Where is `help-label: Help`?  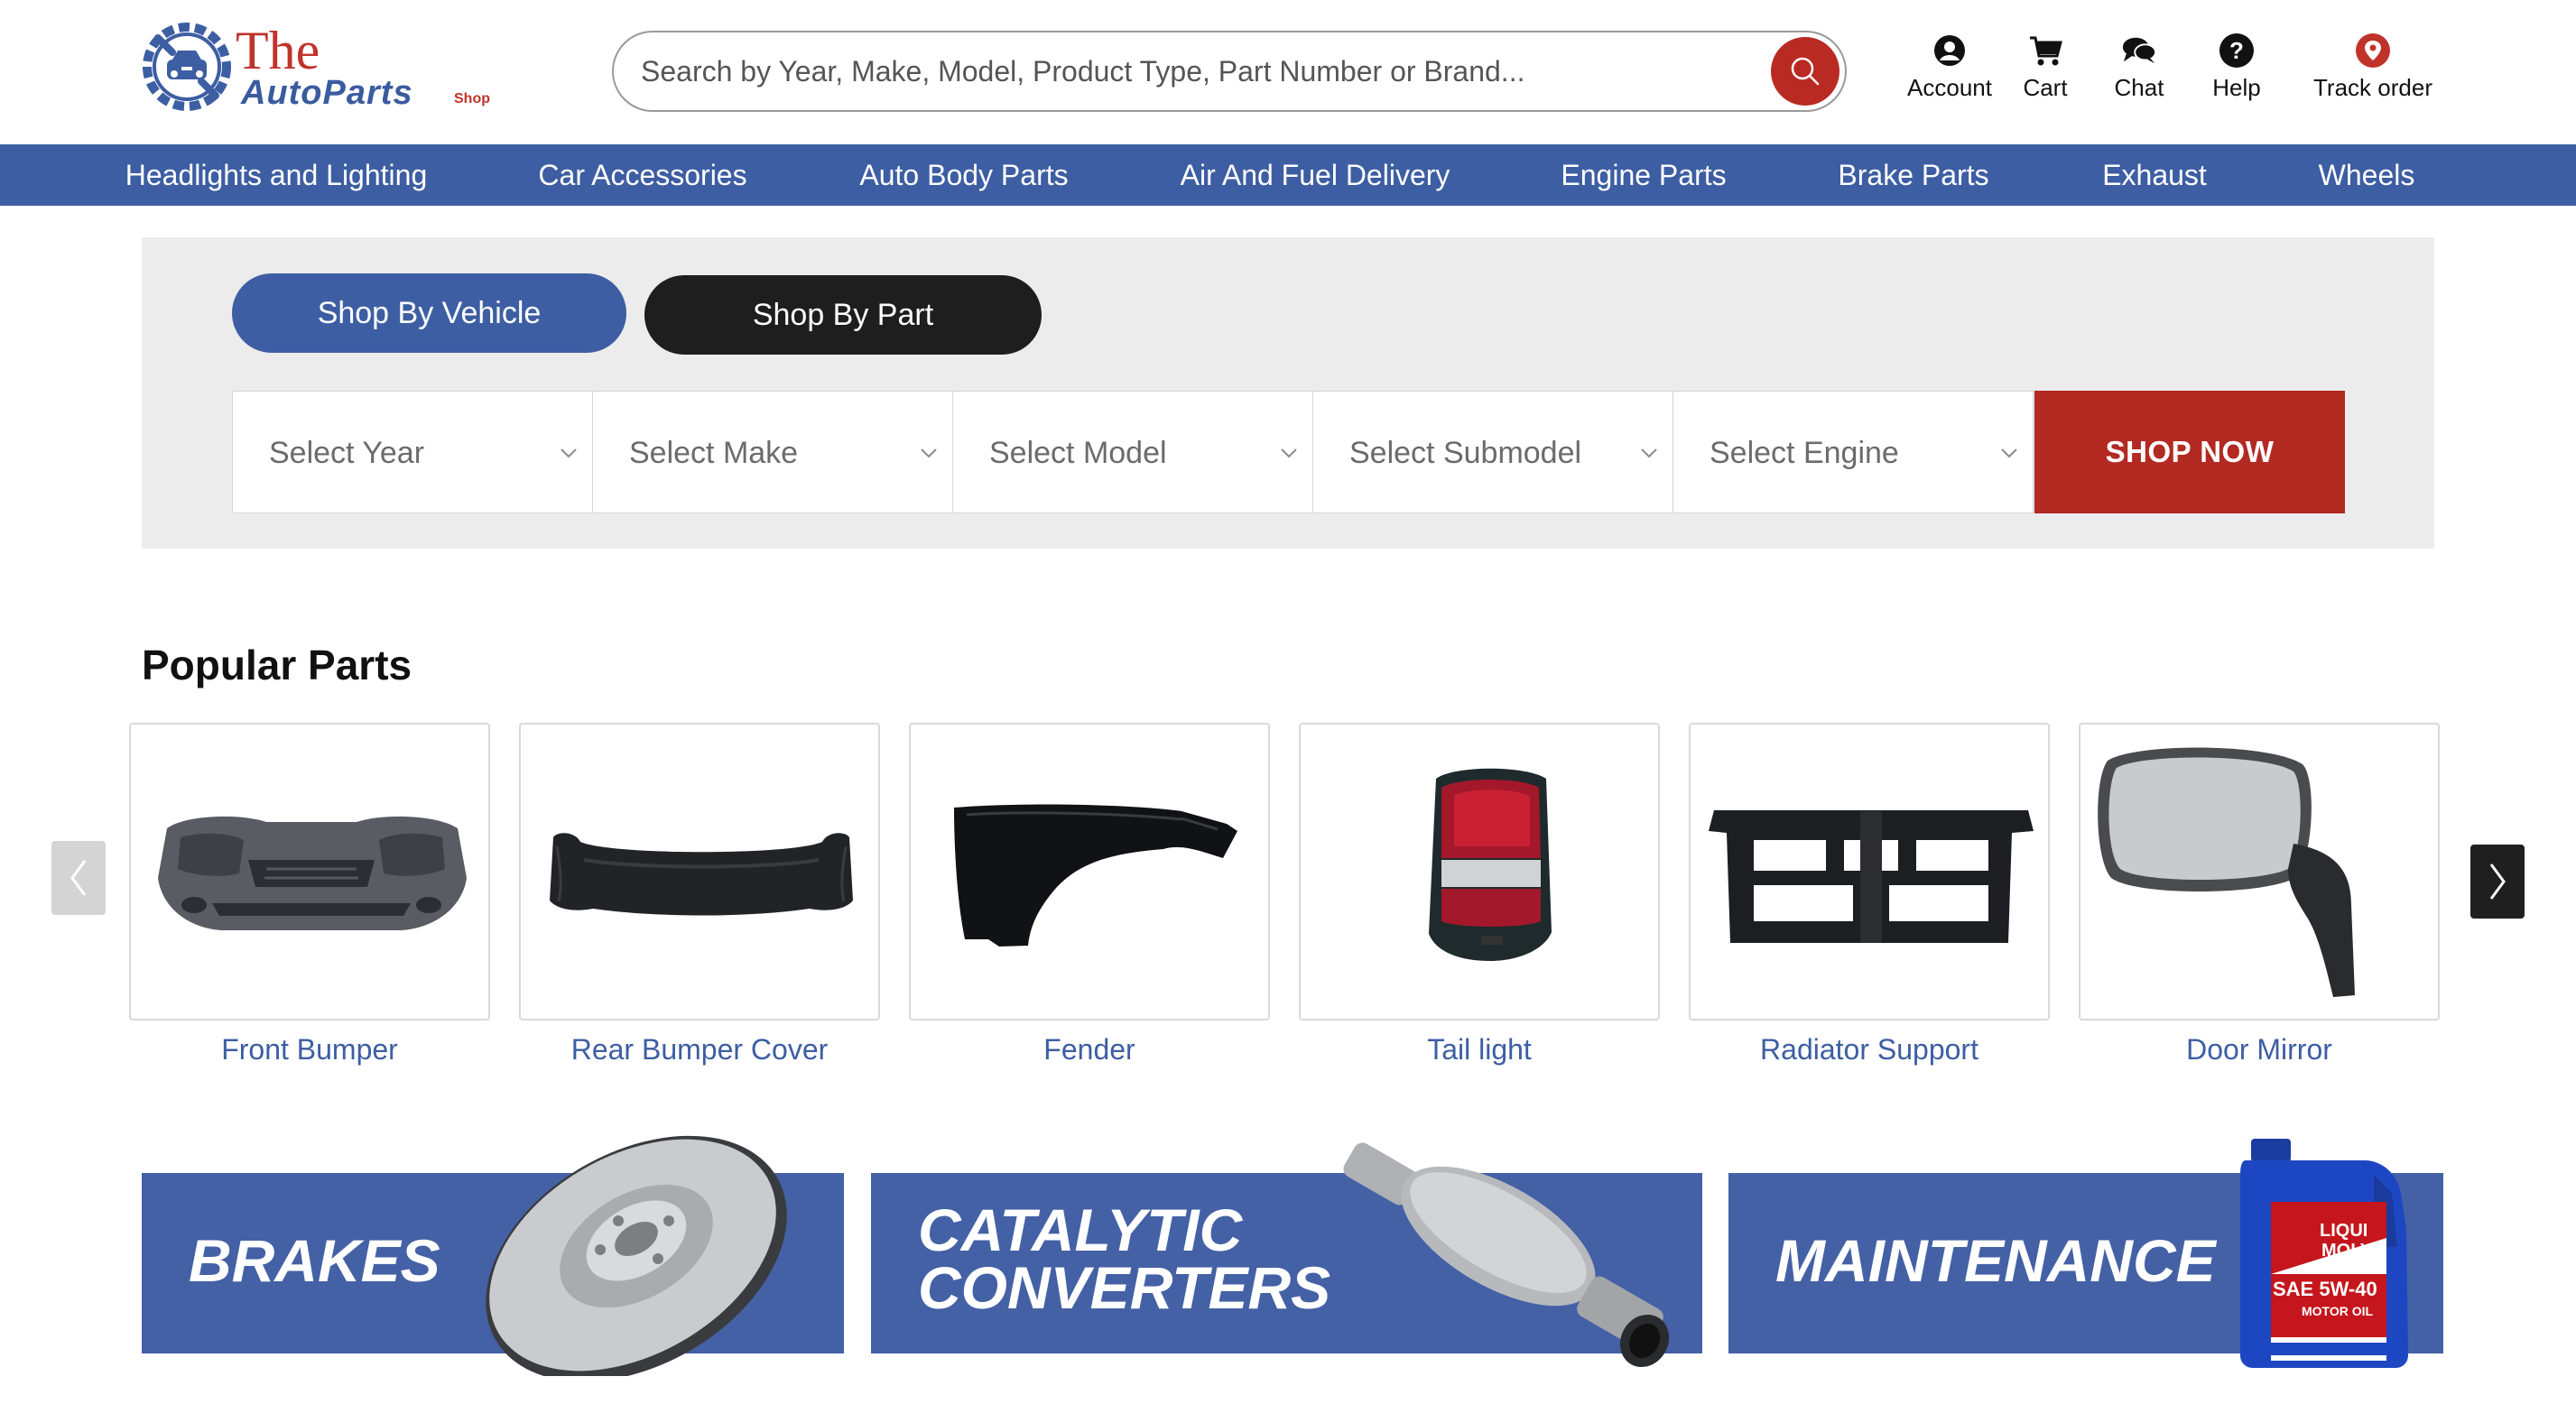 help-label: Help is located at coordinates (2236, 87).